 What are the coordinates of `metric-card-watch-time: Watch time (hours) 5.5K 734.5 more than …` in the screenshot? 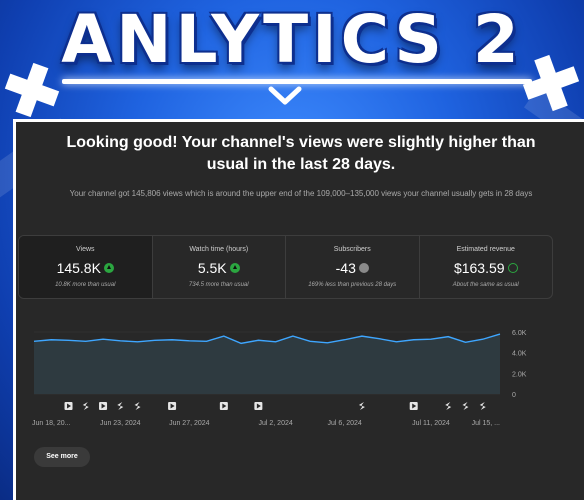 It's located at (219, 267).